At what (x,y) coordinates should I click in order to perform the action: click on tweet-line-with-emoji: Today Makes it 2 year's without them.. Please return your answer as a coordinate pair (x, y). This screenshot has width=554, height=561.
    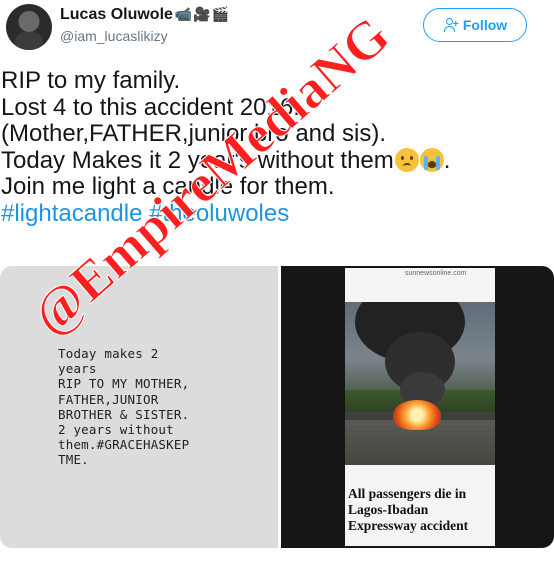
    Looking at the image, I should click on (277, 160).